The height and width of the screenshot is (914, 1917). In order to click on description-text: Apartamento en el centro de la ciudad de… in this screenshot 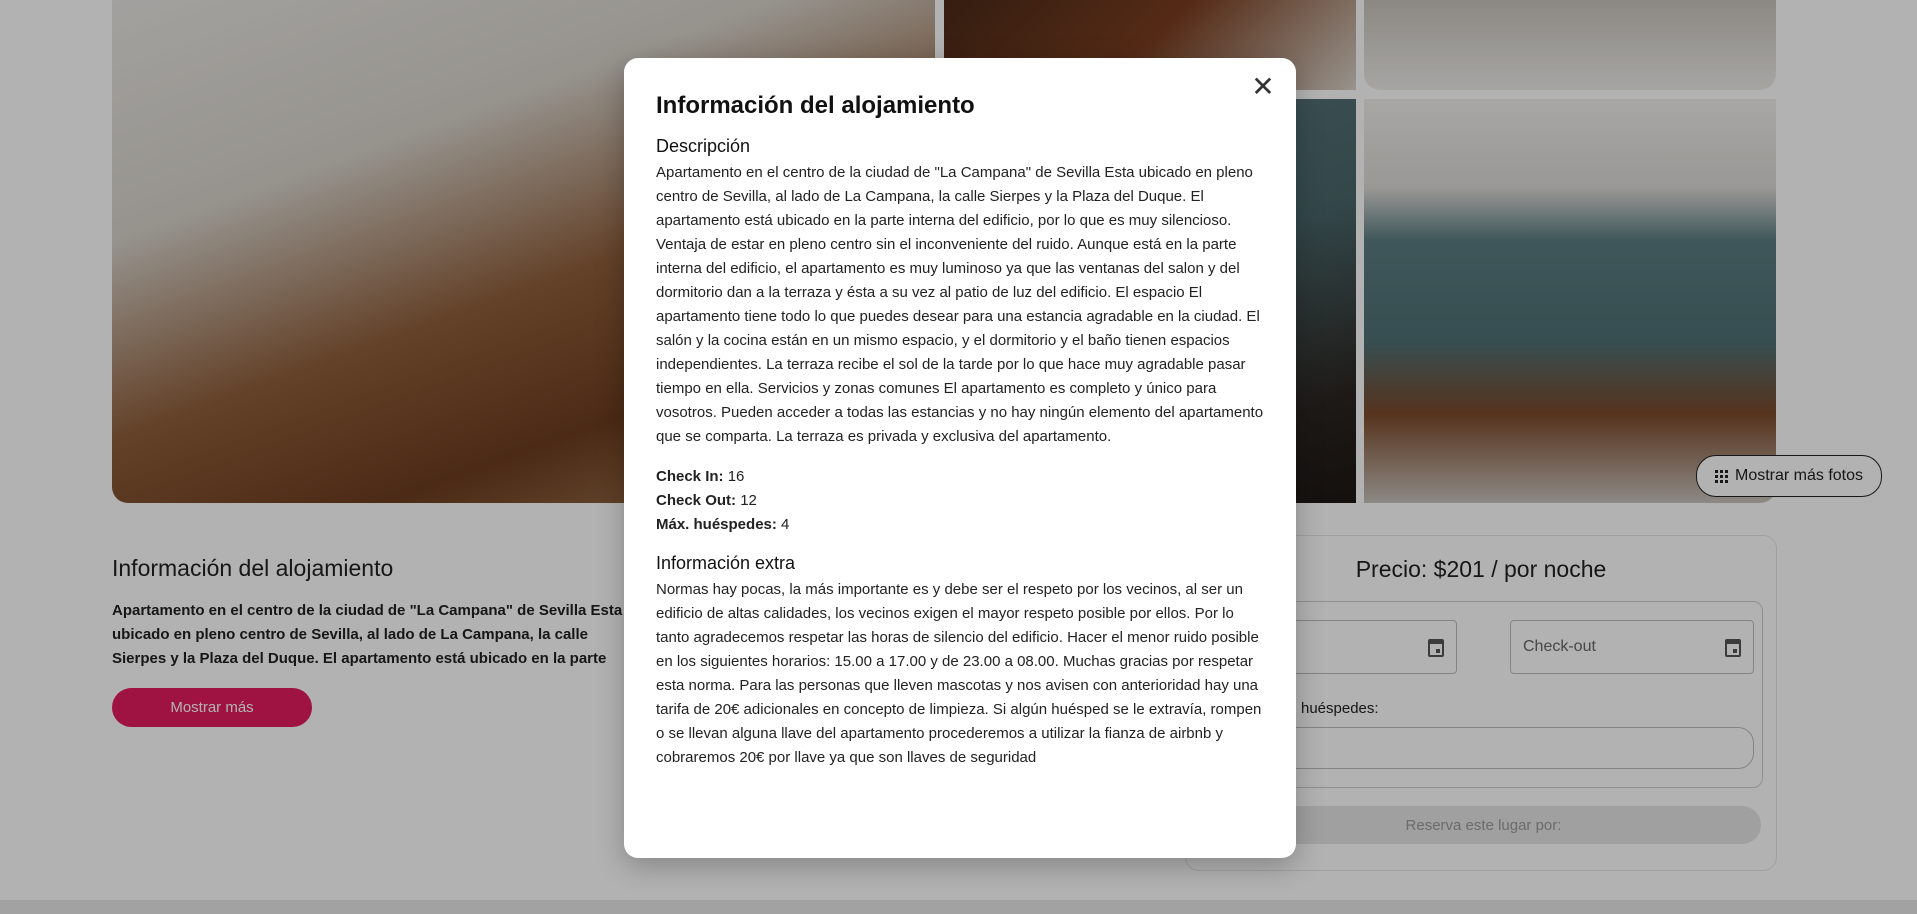, I will do `click(960, 304)`.